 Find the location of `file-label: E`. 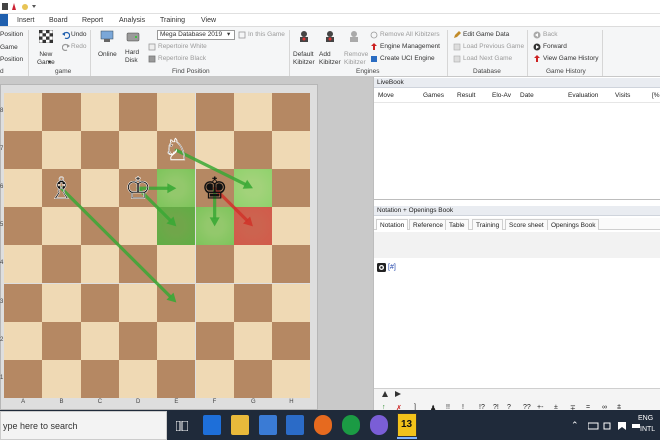

file-label: E is located at coordinates (176, 402).